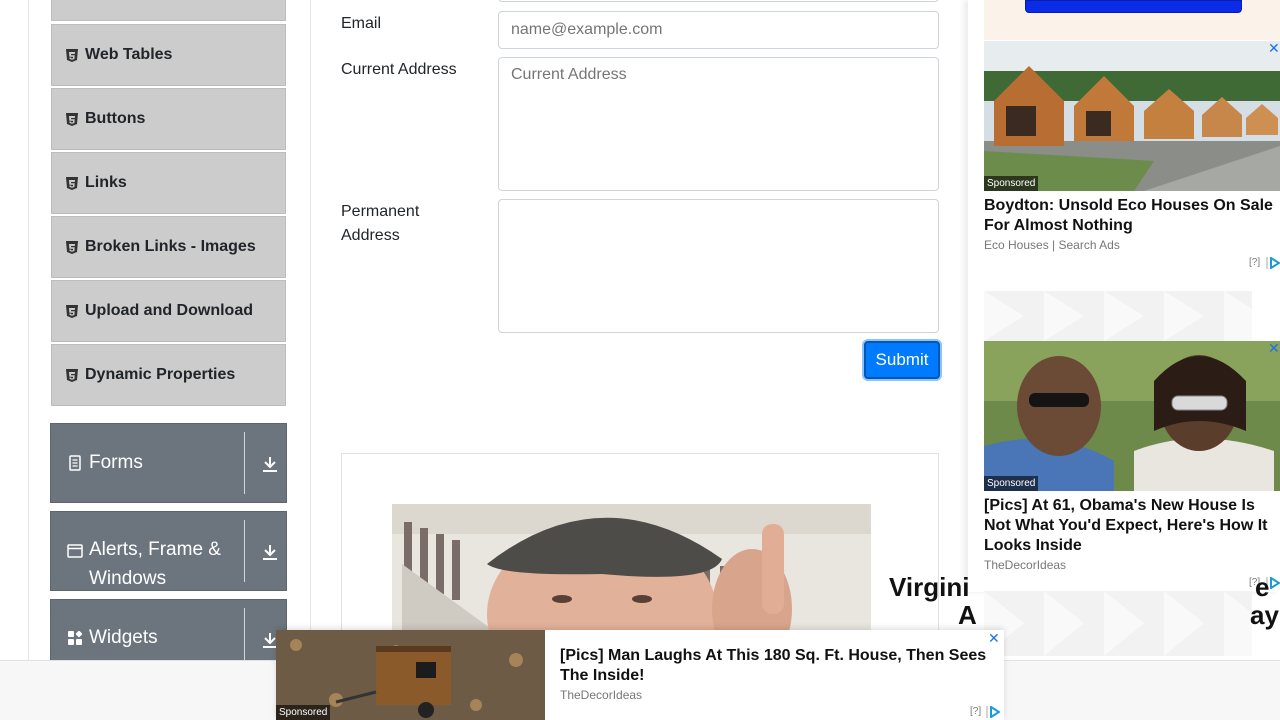  I want to click on center-ad-image, so click(631, 574).